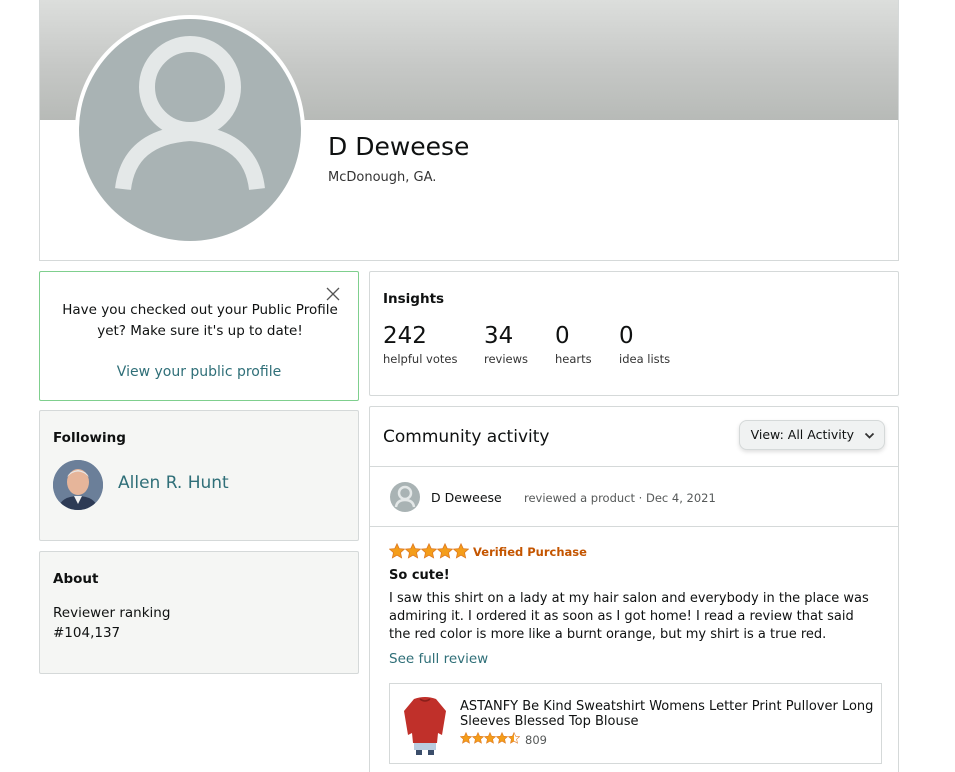  I want to click on ranking-value: #104,137, so click(87, 633).